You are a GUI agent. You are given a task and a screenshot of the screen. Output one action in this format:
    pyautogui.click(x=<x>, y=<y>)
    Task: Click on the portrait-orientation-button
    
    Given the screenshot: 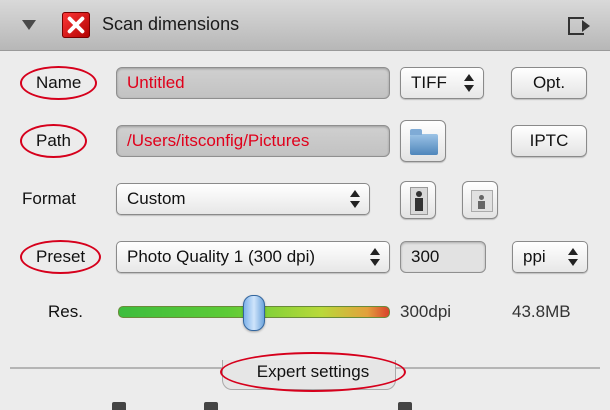 What is the action you would take?
    pyautogui.click(x=418, y=200)
    